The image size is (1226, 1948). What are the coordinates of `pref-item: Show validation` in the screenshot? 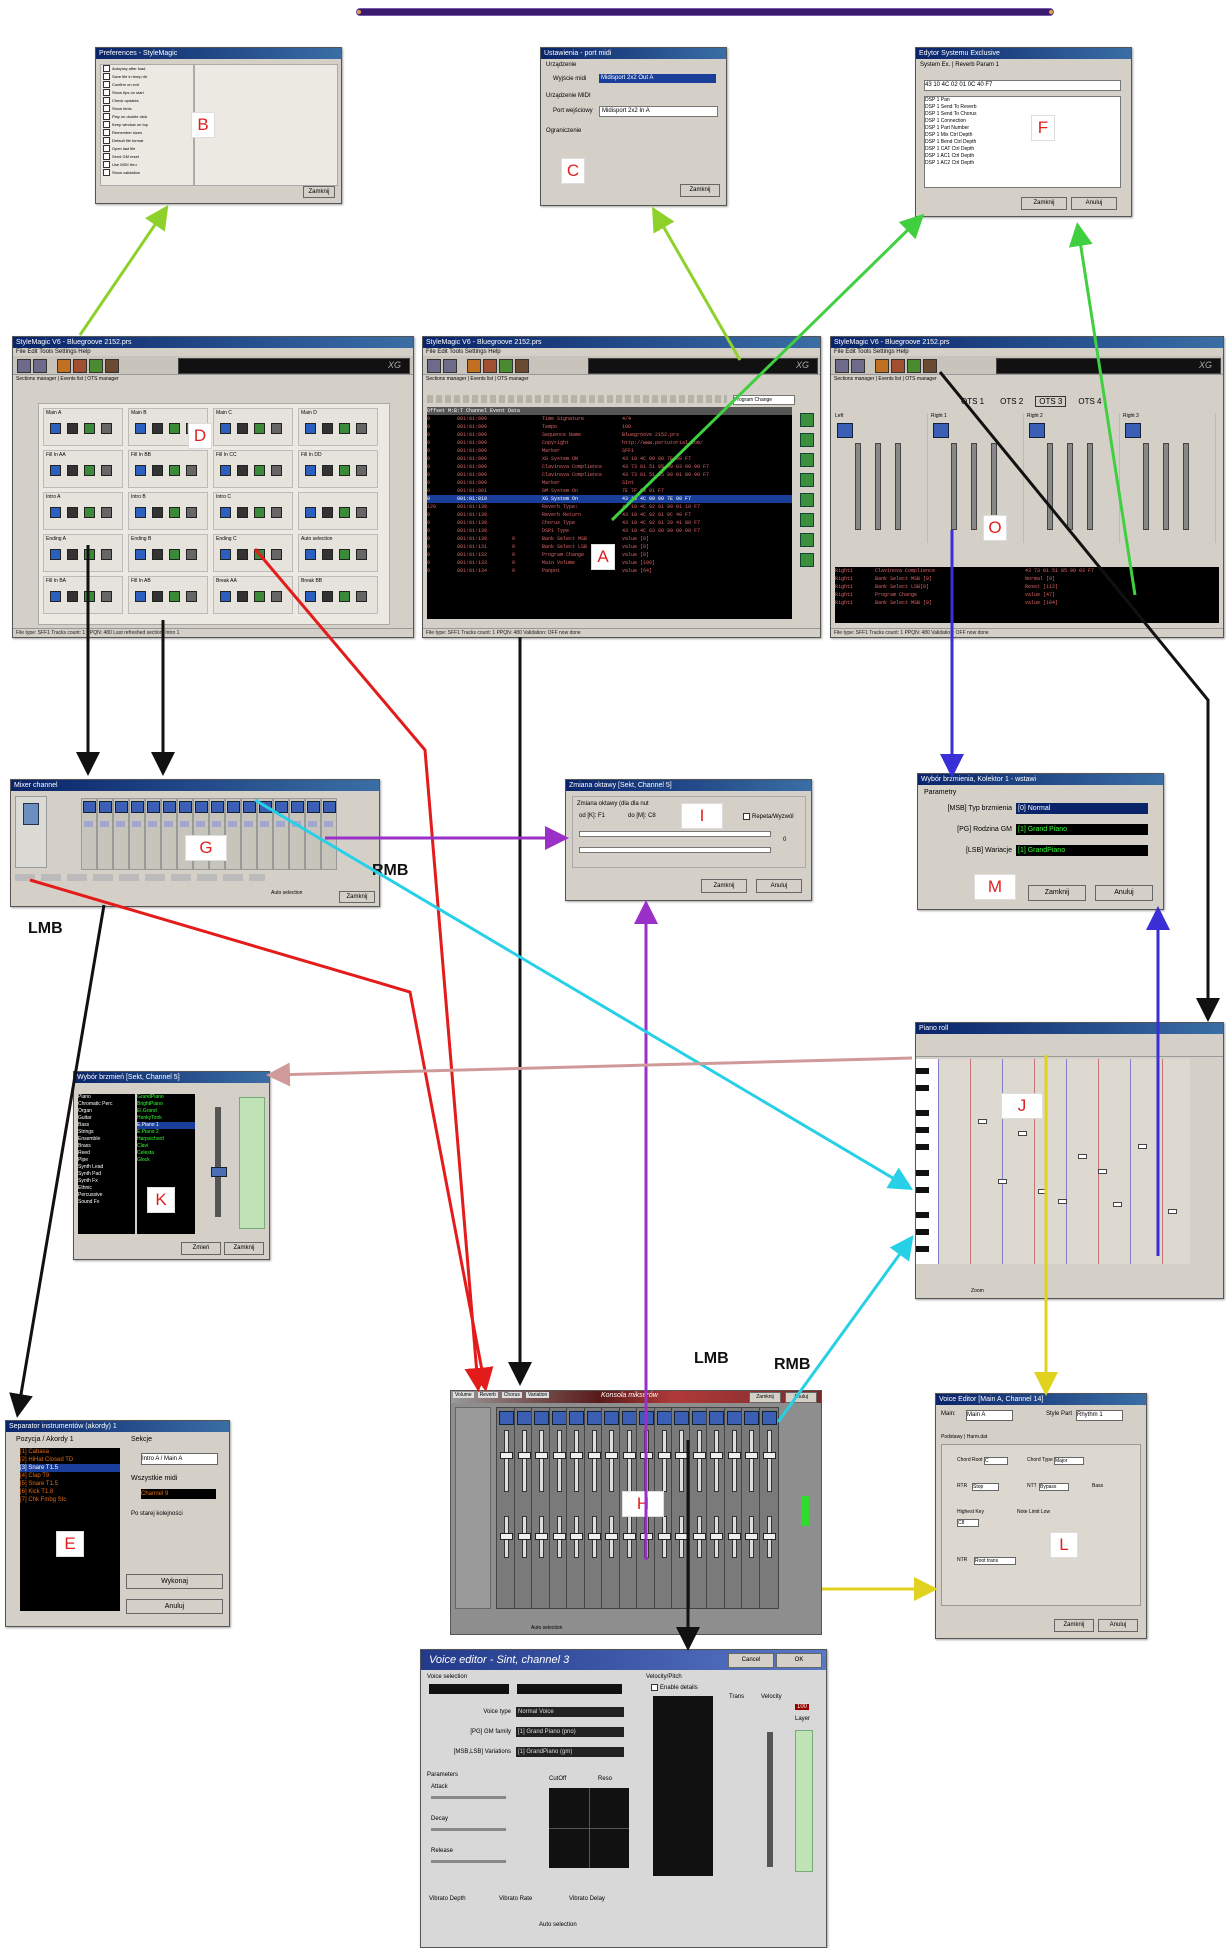 It's located at (148, 173).